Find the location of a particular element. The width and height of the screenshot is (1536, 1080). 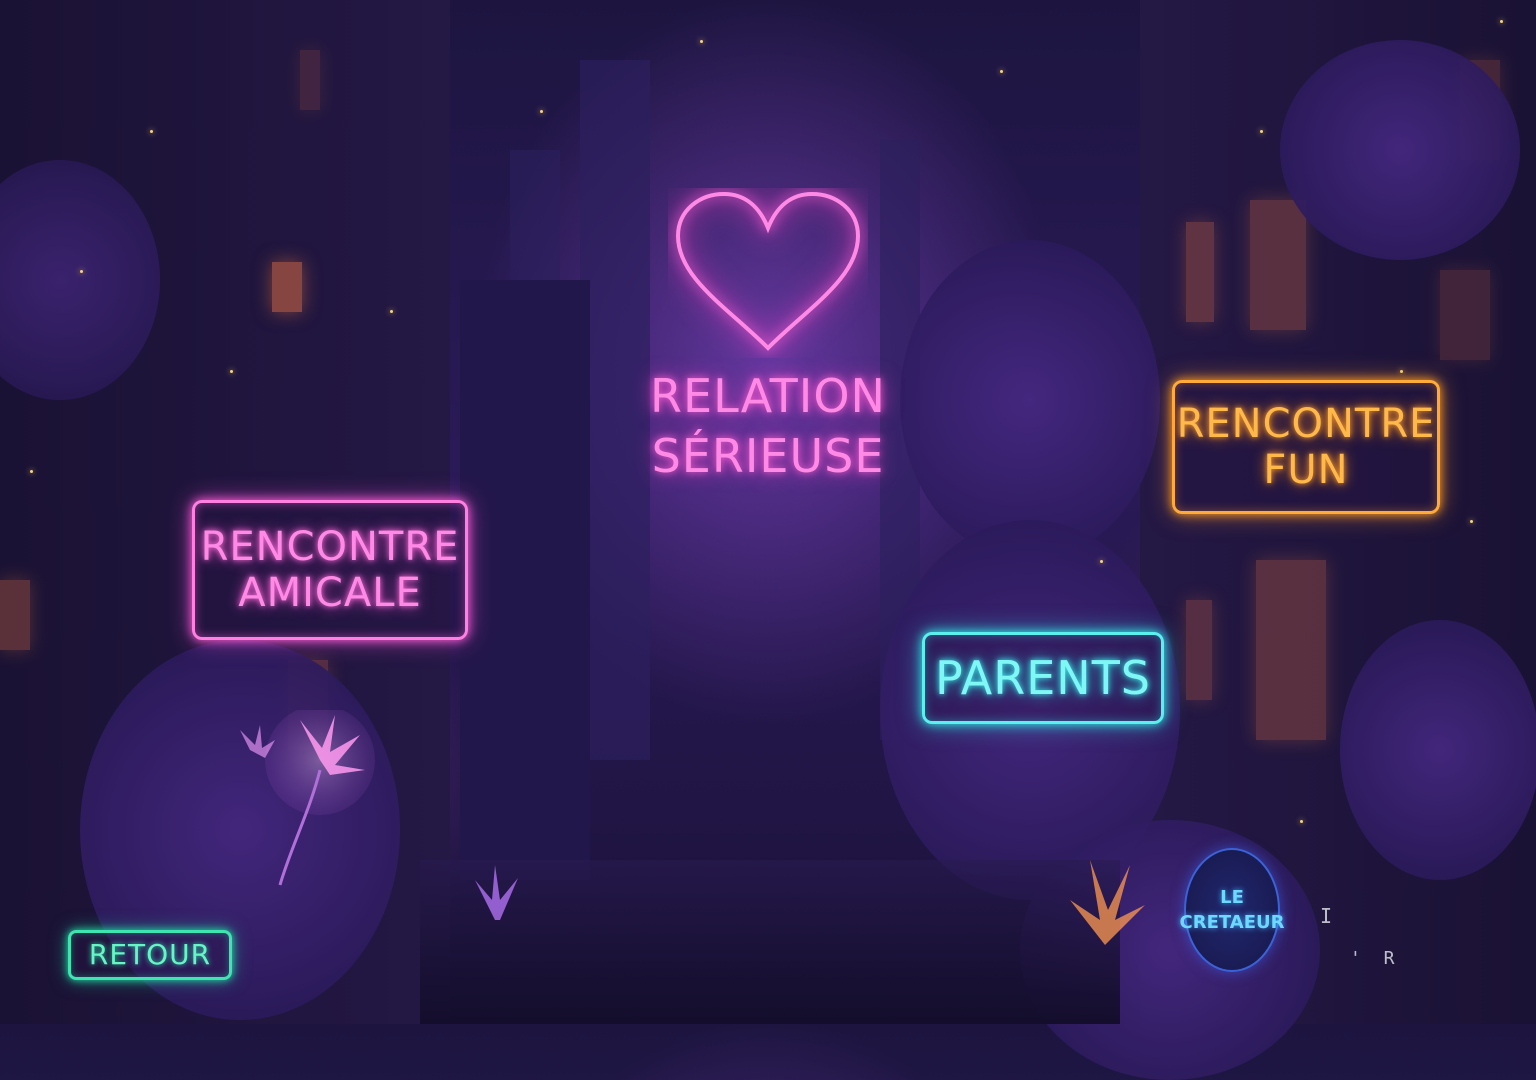

glitch-text: I is located at coordinates (1330, 916).